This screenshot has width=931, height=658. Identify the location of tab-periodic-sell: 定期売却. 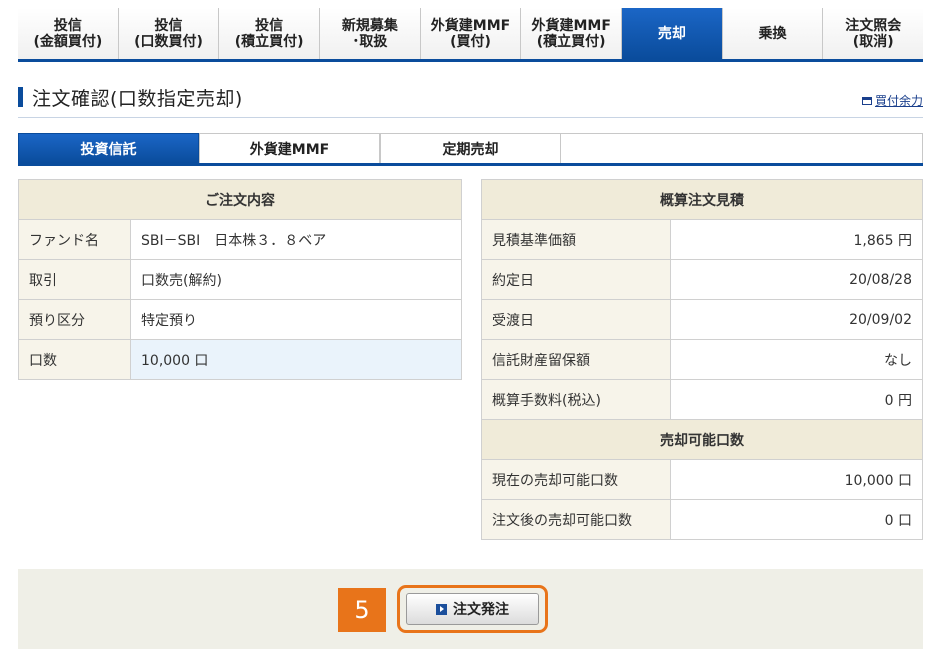
(470, 148).